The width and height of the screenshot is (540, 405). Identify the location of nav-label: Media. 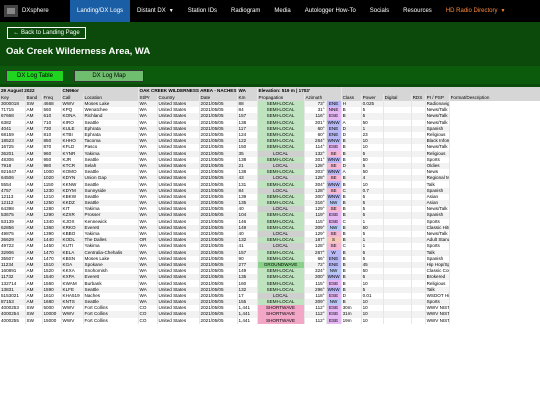
(282, 11).